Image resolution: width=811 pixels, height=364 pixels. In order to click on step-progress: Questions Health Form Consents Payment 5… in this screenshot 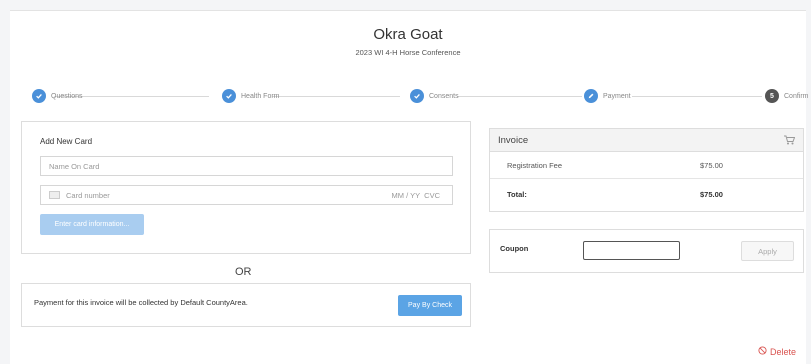, I will do `click(420, 95)`.